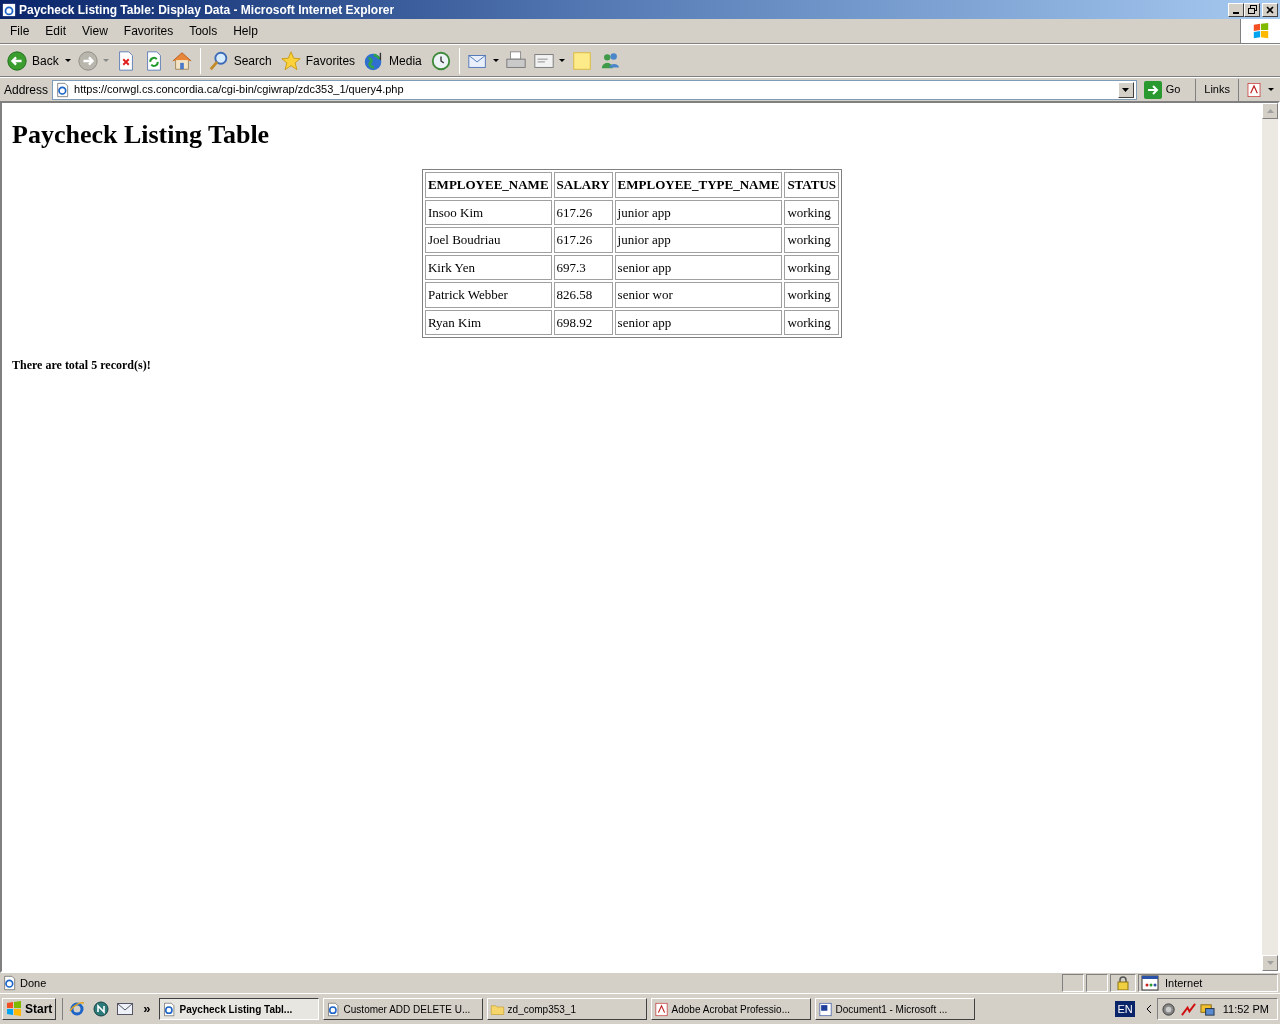 The height and width of the screenshot is (1024, 1280). What do you see at coordinates (583, 322) in the screenshot?
I see `table-cell: 698.92` at bounding box center [583, 322].